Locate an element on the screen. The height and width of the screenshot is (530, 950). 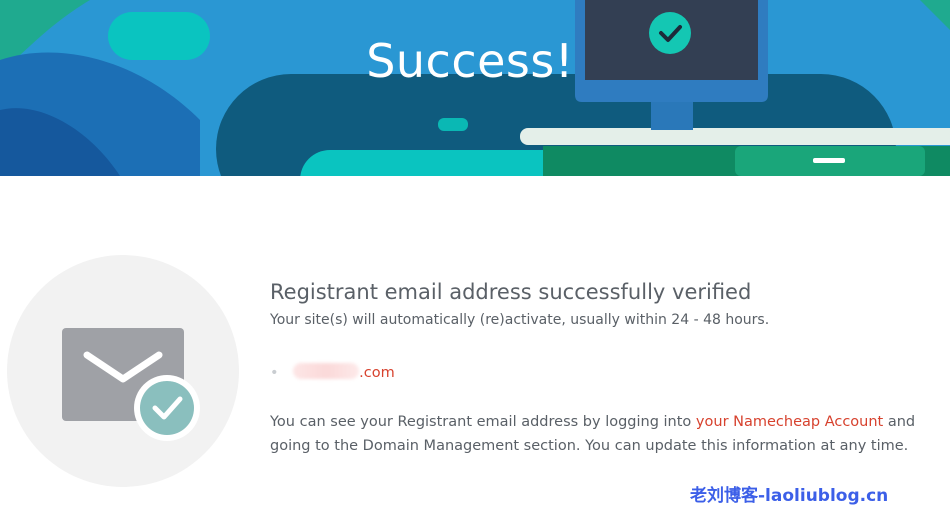
email-verified-illustration is located at coordinates (123, 371).